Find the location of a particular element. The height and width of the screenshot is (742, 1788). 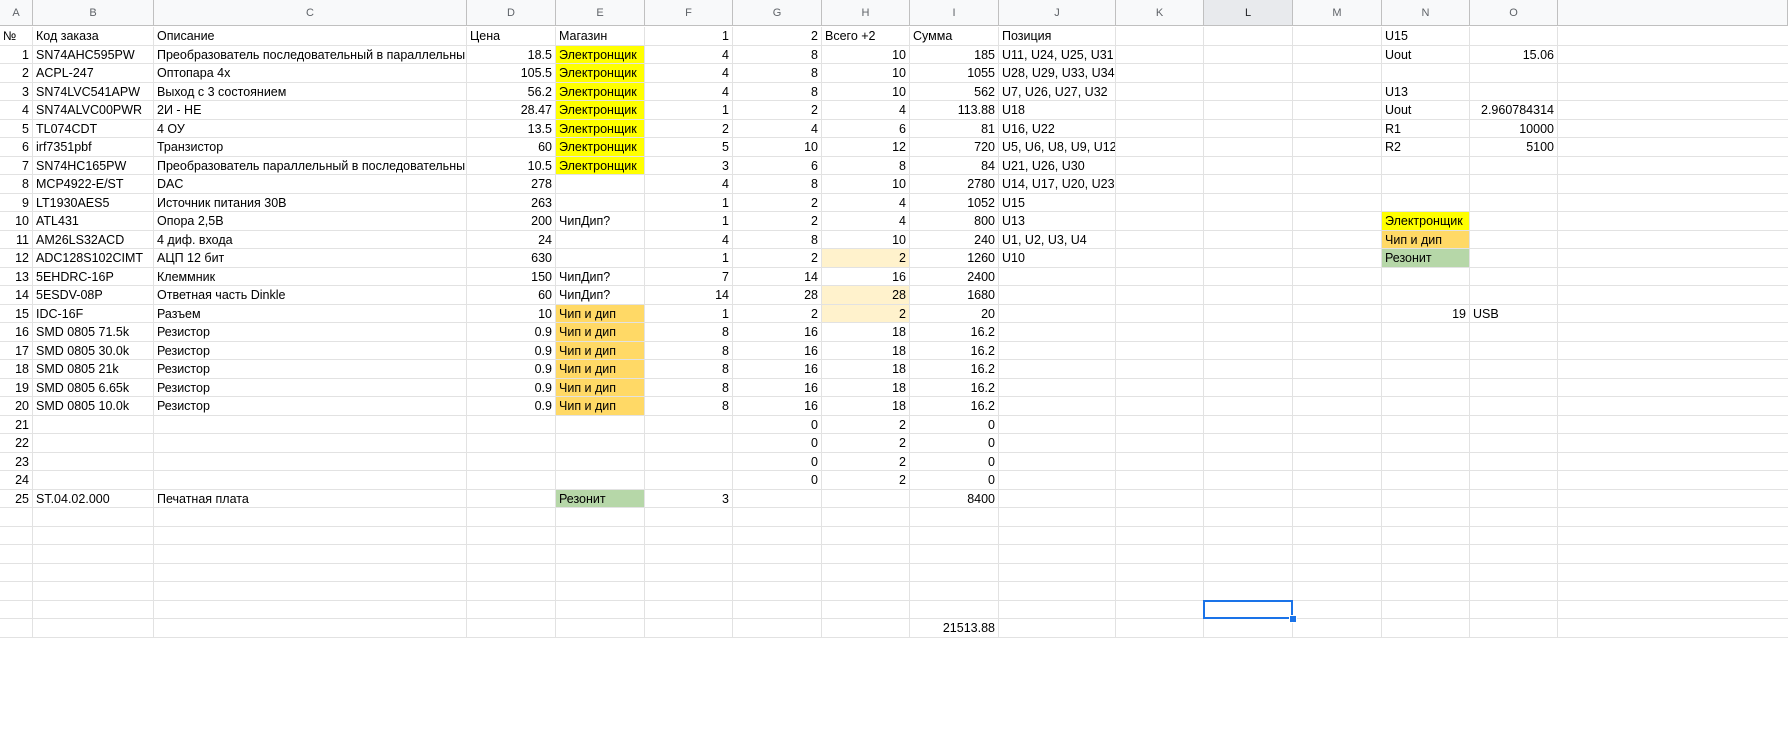

cell-j5: U18 is located at coordinates (1057, 110).